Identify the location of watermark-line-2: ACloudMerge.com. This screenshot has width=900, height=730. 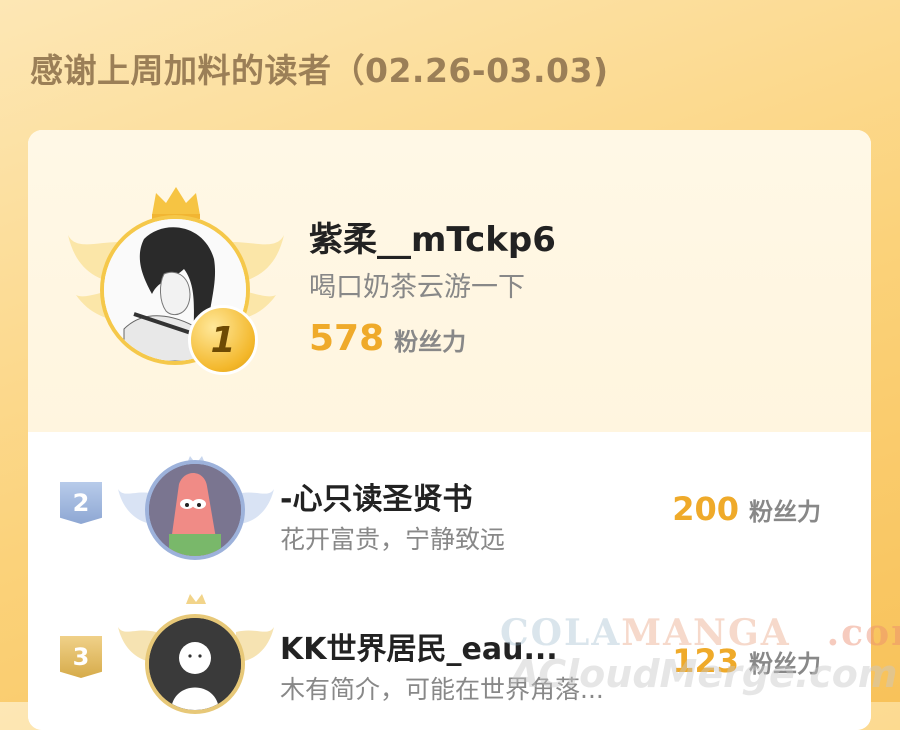
(704, 674).